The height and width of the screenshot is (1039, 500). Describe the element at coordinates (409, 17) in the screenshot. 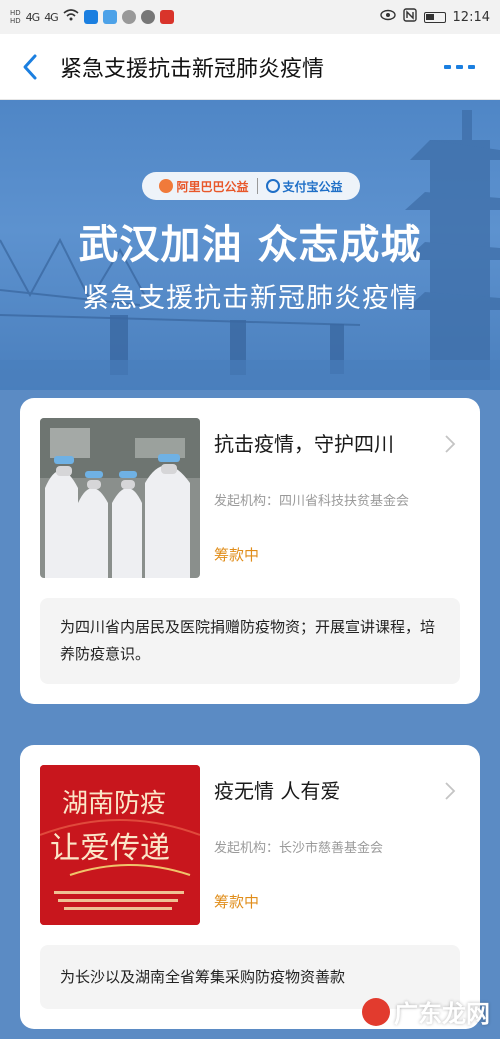

I see `nfc-icon` at that location.